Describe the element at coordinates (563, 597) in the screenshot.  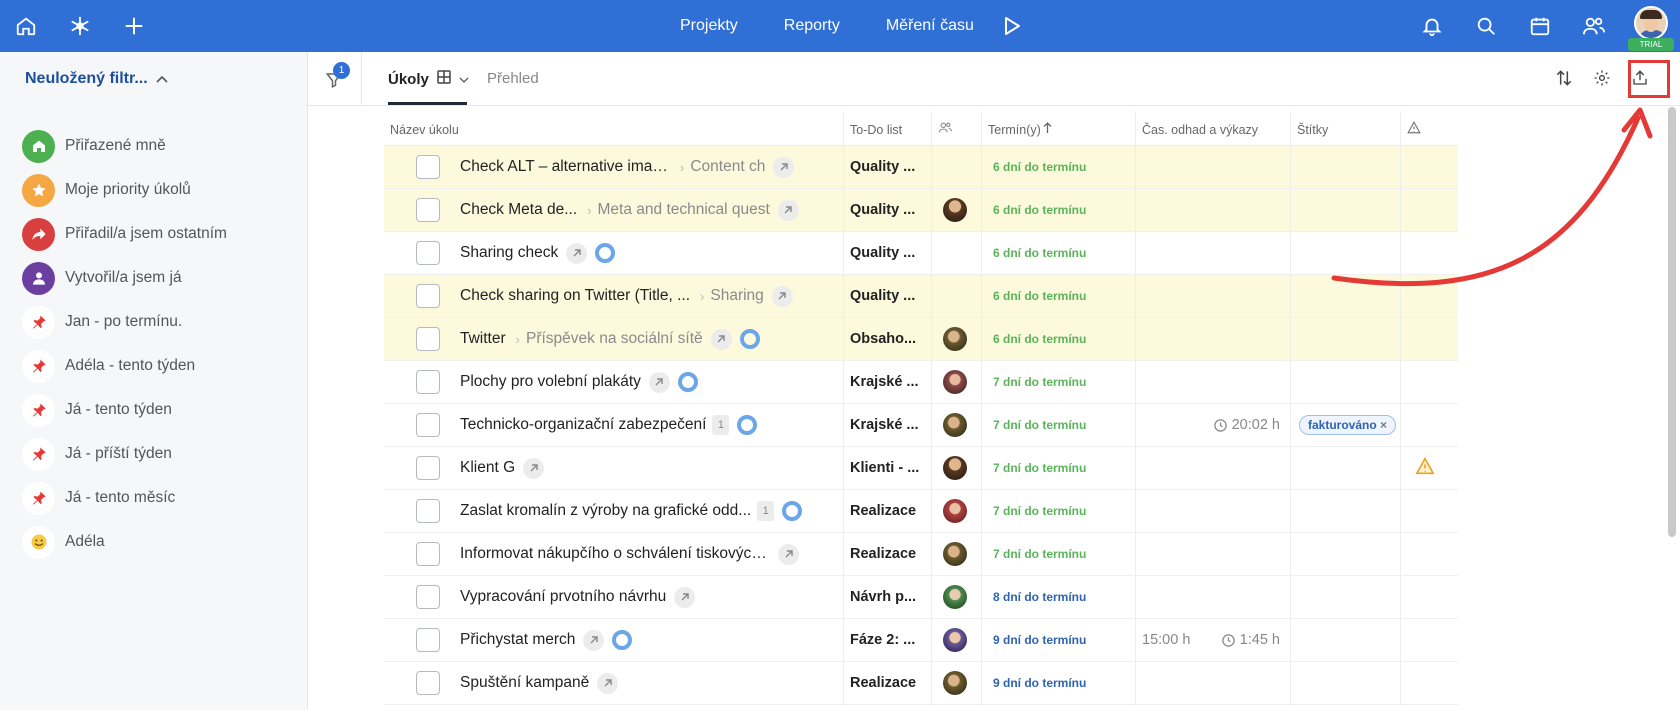
I see `task-name: Vypracování prvotního návrhu` at that location.